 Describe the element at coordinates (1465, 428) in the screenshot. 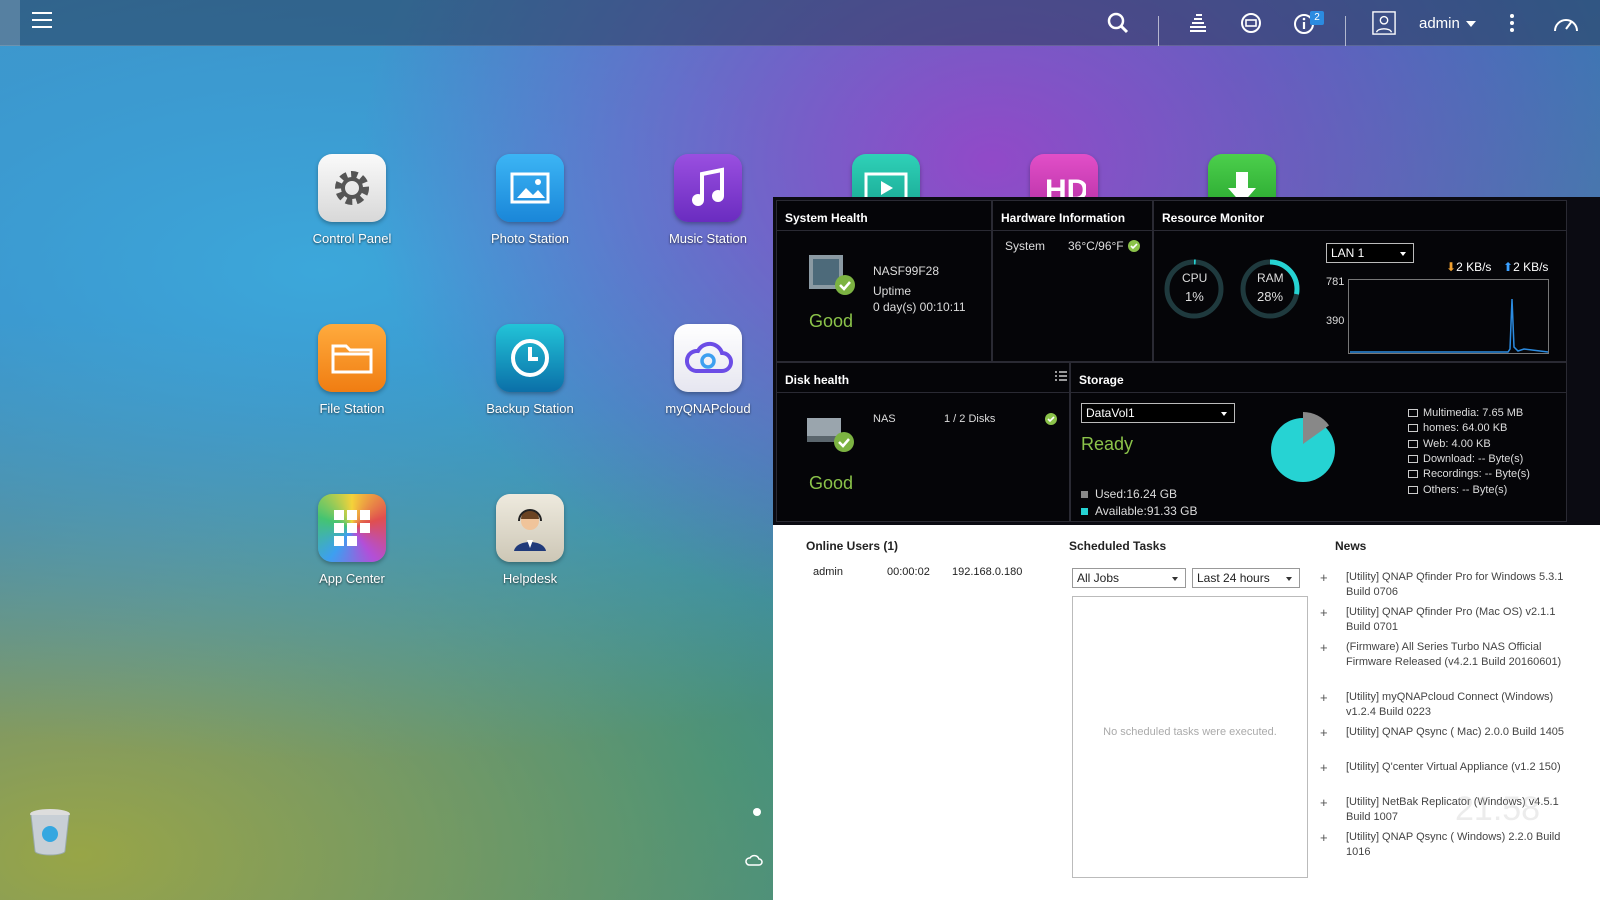

I see `folder-usage-text: homes: 64.00 KB` at that location.